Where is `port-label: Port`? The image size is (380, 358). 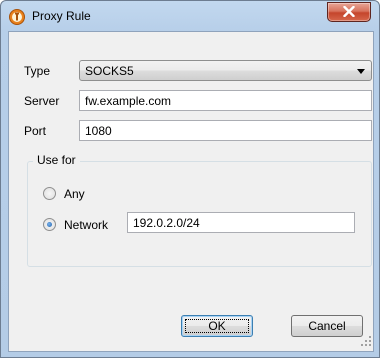
port-label: Port is located at coordinates (35, 131).